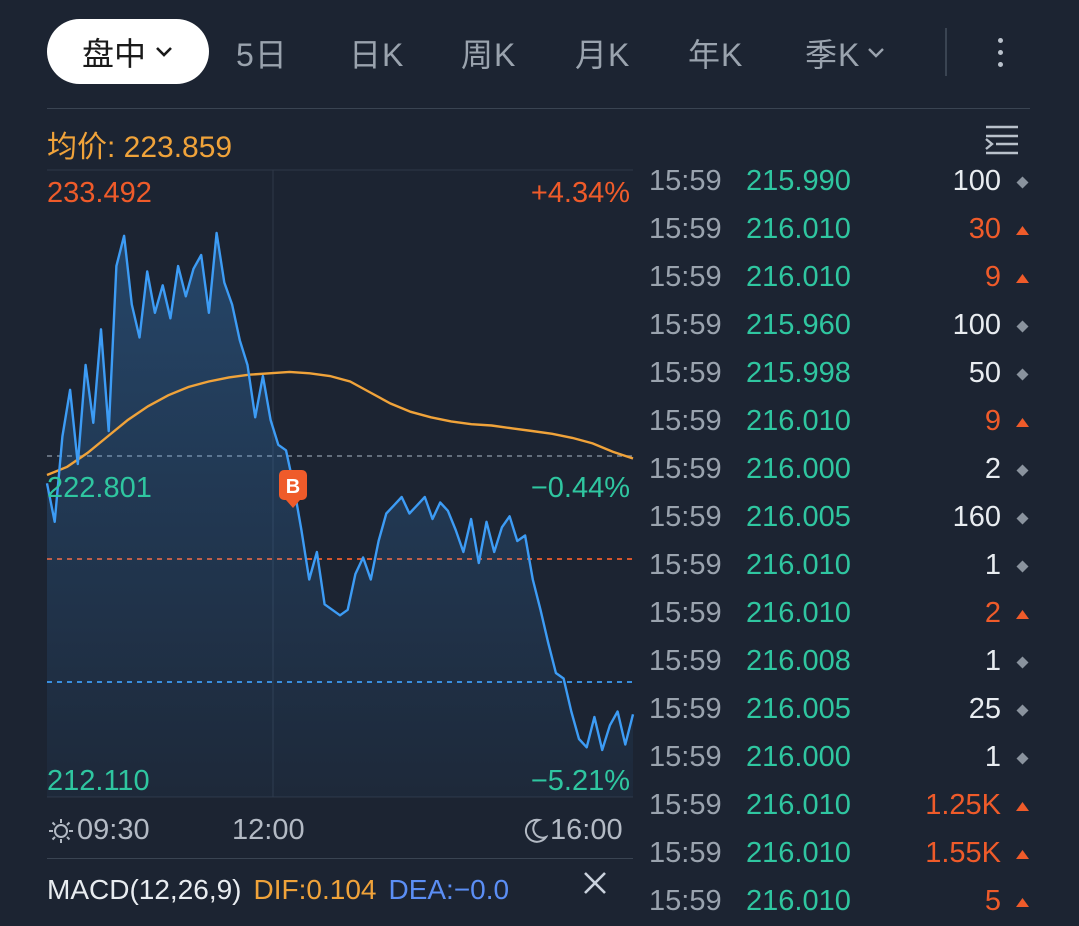 This screenshot has height=926, width=1079. I want to click on tick-row: 15:59 216.010 2, so click(840, 614).